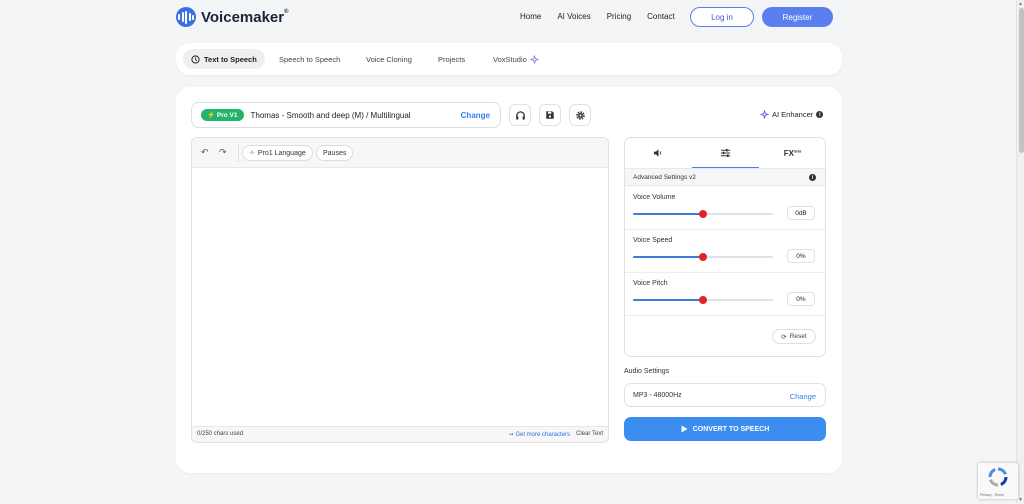  What do you see at coordinates (530, 16) in the screenshot?
I see `nav-home: Home` at bounding box center [530, 16].